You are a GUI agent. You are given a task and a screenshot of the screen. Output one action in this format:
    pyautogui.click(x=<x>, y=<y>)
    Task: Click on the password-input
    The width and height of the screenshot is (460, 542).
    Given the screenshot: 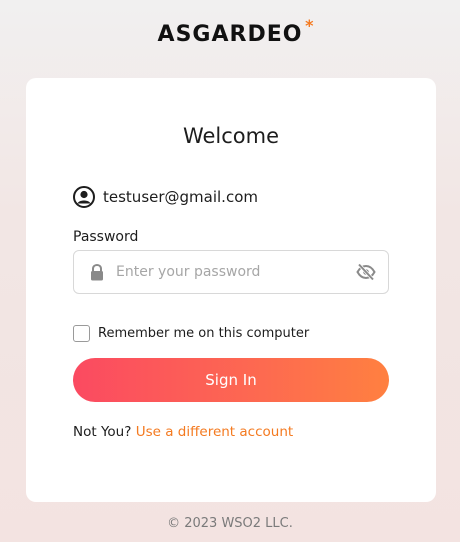 What is the action you would take?
    pyautogui.click(x=231, y=272)
    